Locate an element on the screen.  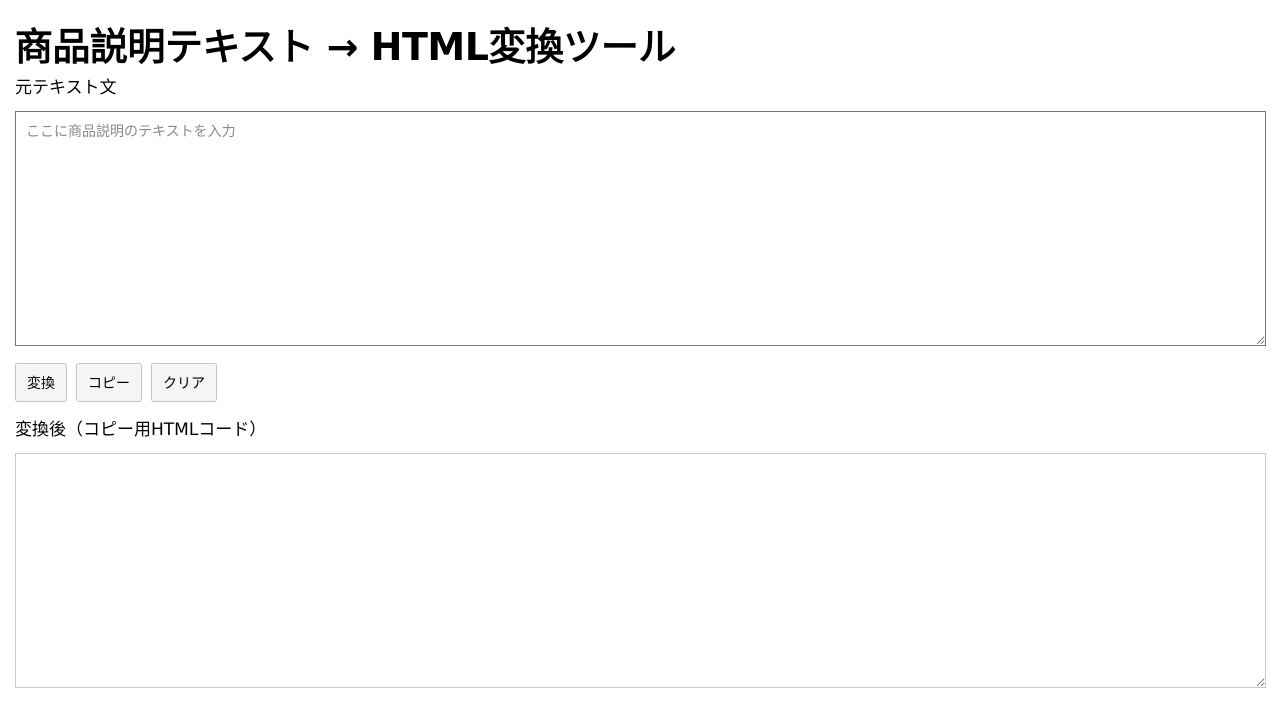
copy-button: コピー is located at coordinates (109, 382).